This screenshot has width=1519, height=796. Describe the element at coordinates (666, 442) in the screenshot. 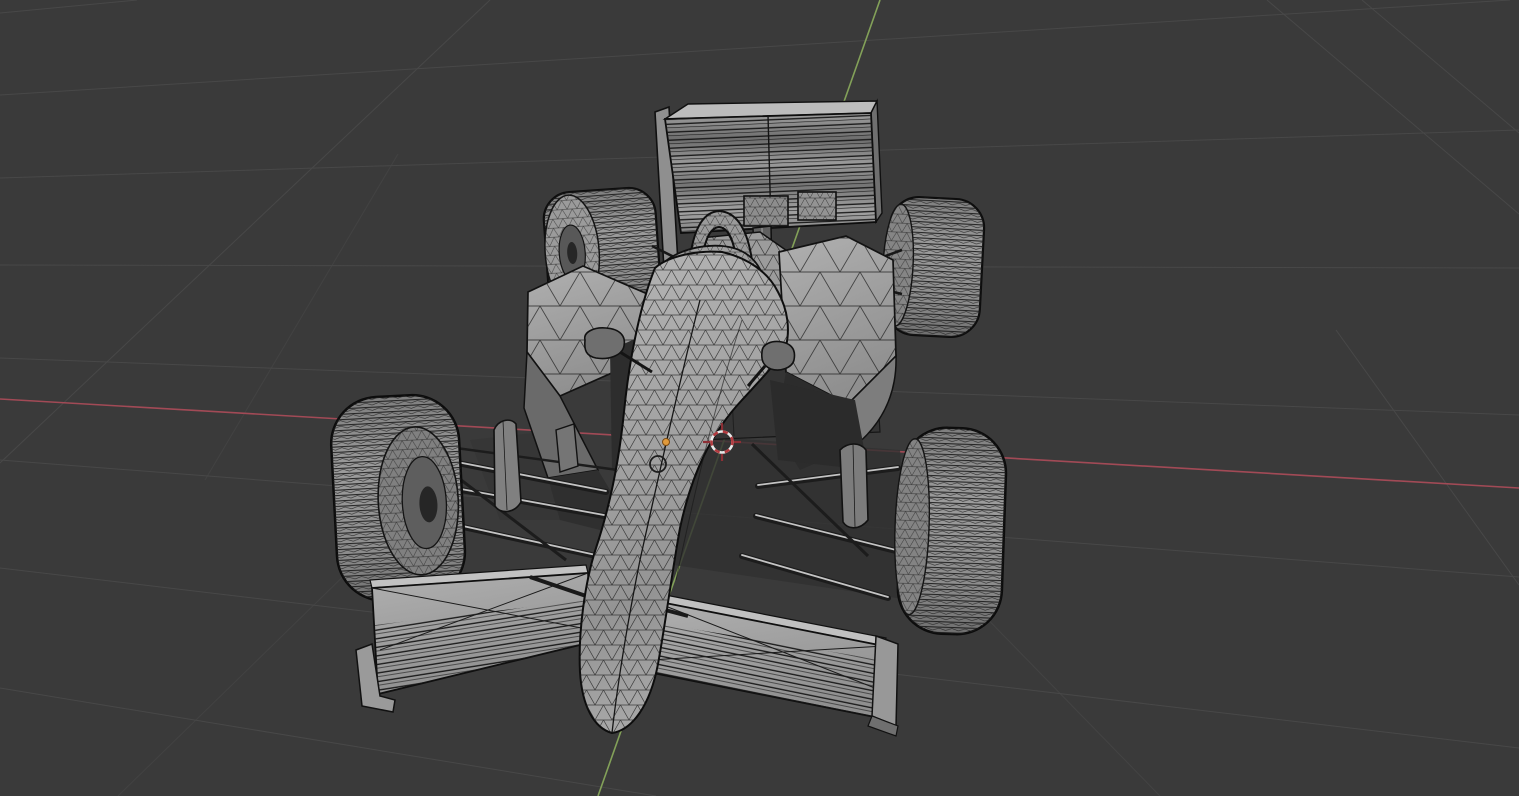

I see `object-origin-dot` at that location.